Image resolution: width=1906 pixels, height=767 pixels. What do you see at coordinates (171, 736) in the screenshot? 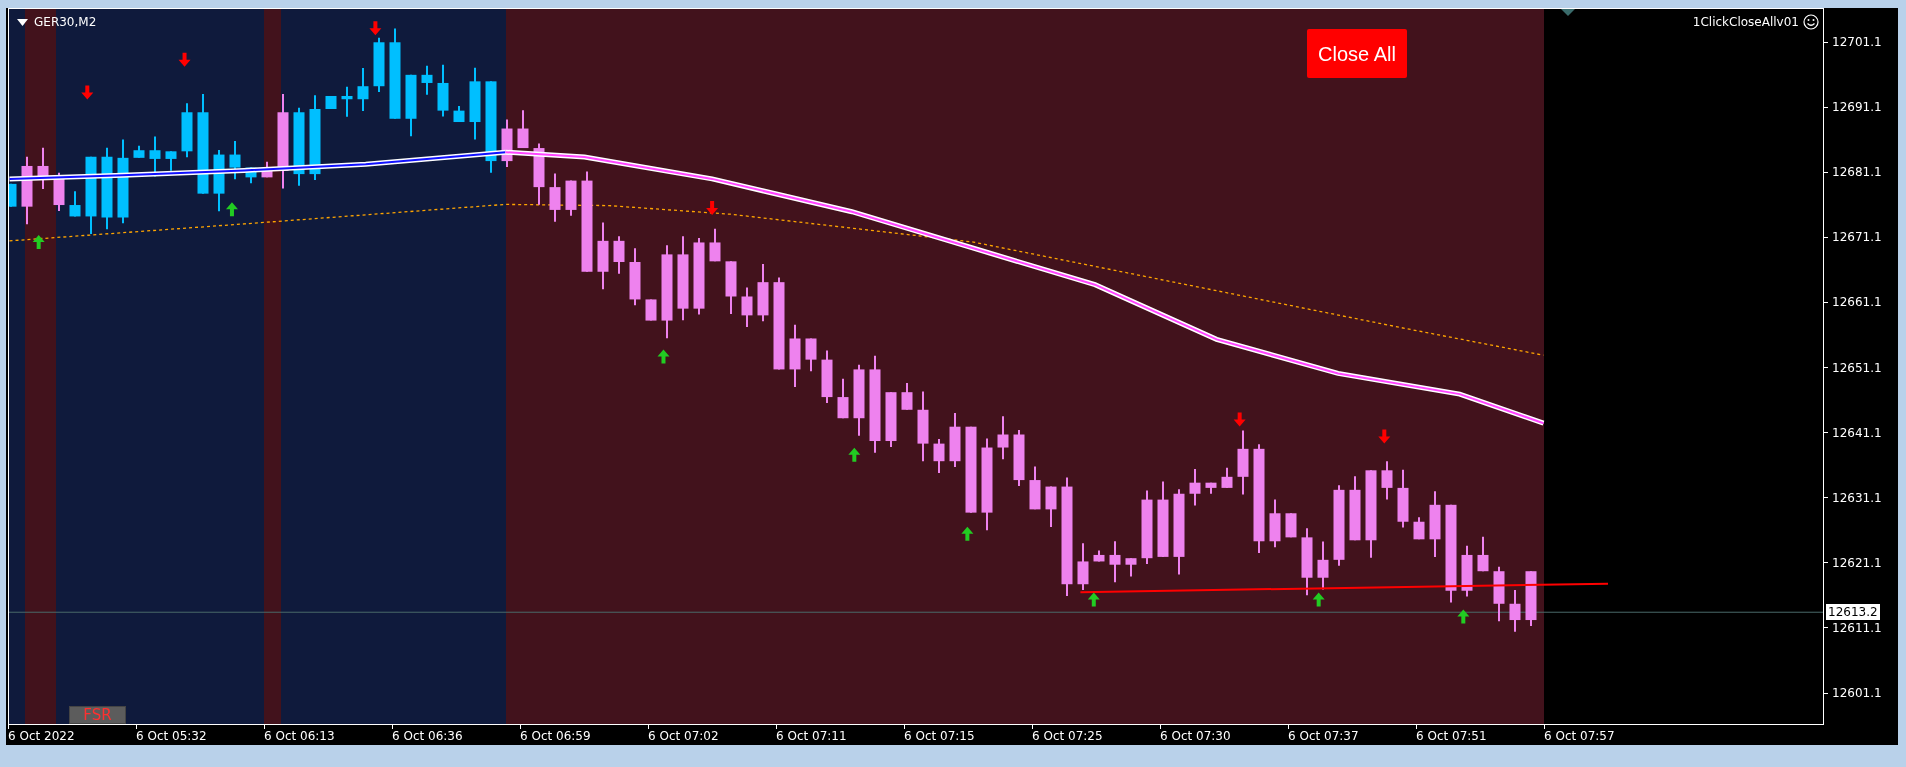
I see `time-axis-label: 6 Oct 05:32` at bounding box center [171, 736].